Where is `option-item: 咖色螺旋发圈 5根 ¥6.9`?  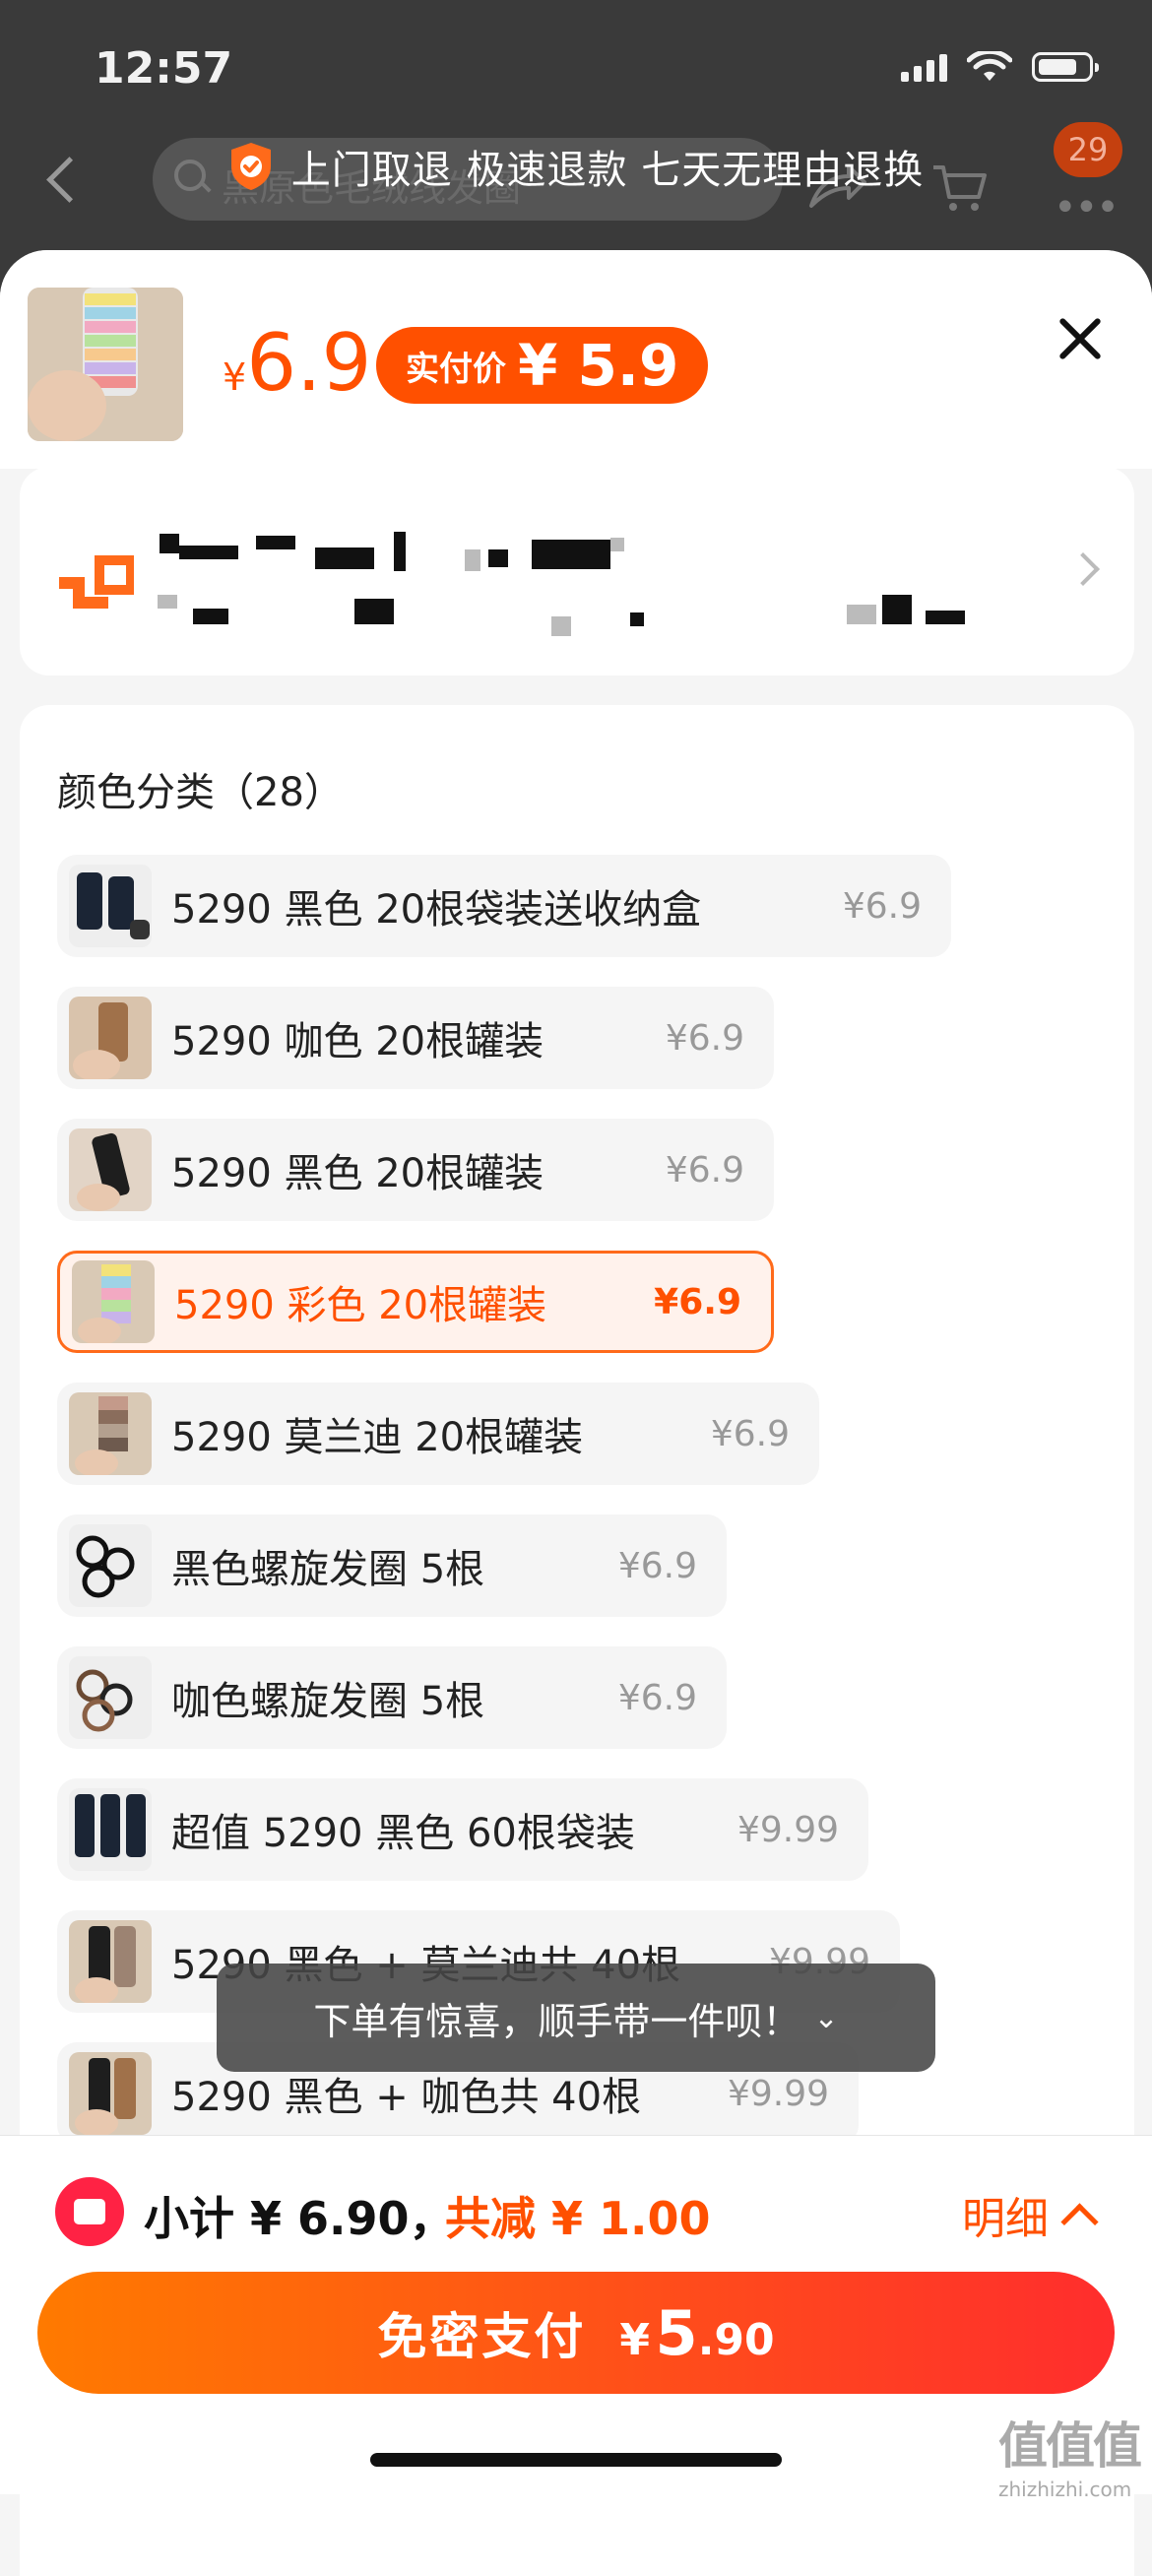 option-item: 咖色螺旋发圈 5根 ¥6.9 is located at coordinates (392, 1697).